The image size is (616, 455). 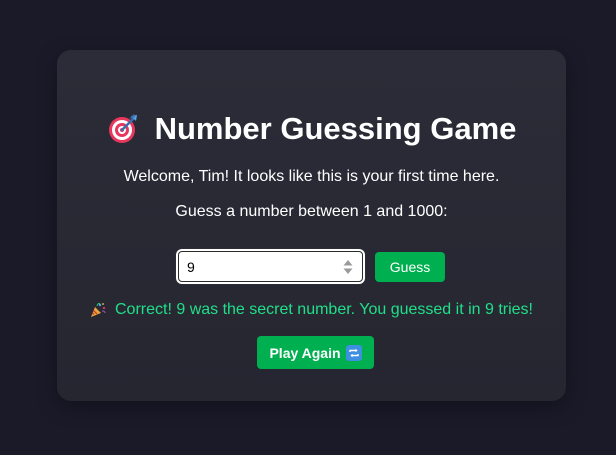 What do you see at coordinates (335, 128) in the screenshot?
I see `page-title: Number Guessing Game` at bounding box center [335, 128].